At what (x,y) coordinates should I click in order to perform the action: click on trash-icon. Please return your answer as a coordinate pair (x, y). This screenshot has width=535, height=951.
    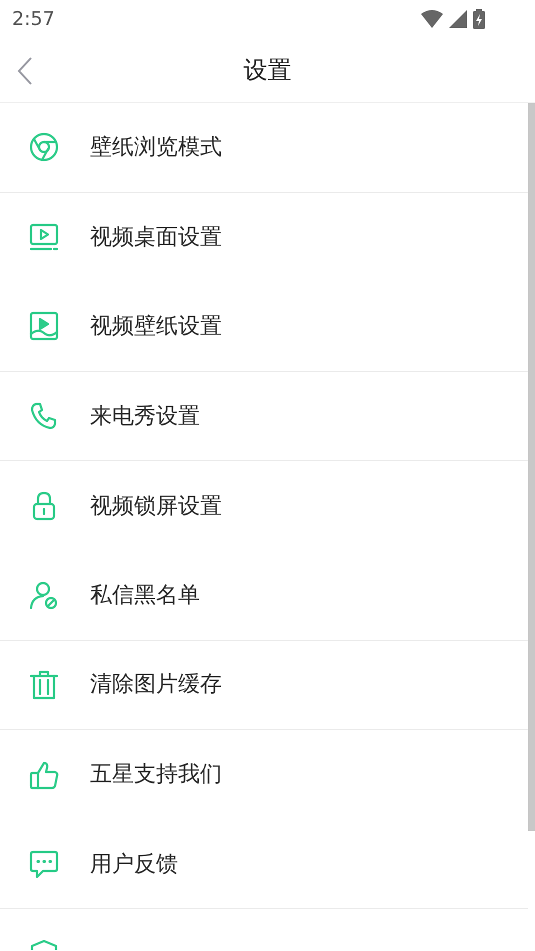
    Looking at the image, I should click on (44, 684).